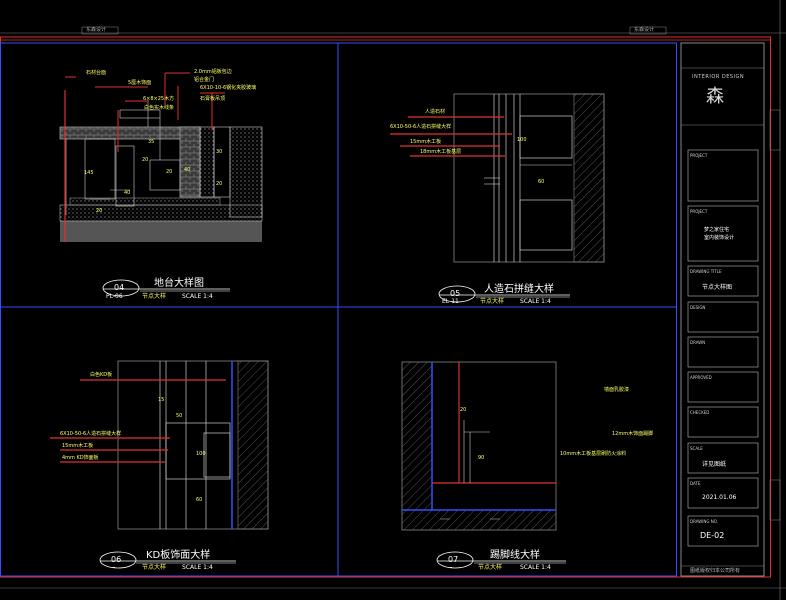 The height and width of the screenshot is (600, 786). What do you see at coordinates (714, 464) in the screenshot?
I see `scale-value: 详见图纸` at bounding box center [714, 464].